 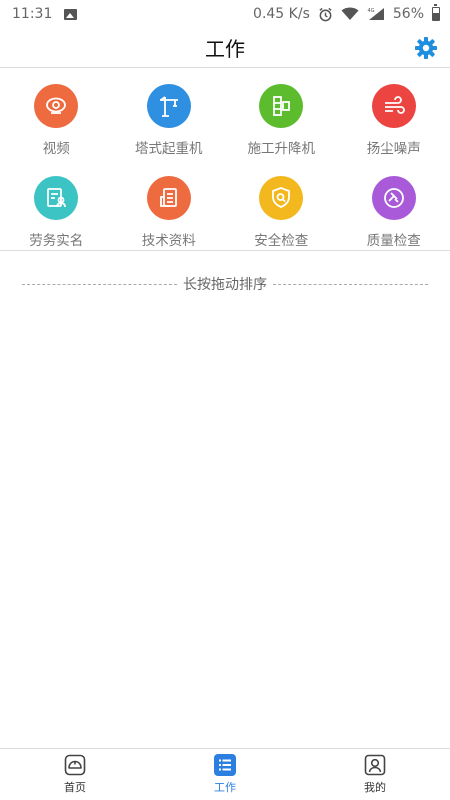 What do you see at coordinates (56, 198) in the screenshot?
I see `labor-realname-icon` at bounding box center [56, 198].